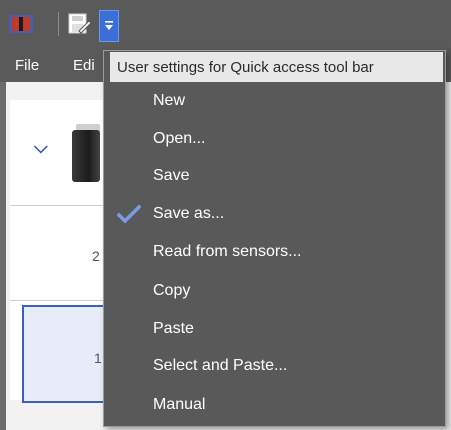 The width and height of the screenshot is (451, 430). What do you see at coordinates (173, 329) in the screenshot?
I see `menu-item-paste: Paste` at bounding box center [173, 329].